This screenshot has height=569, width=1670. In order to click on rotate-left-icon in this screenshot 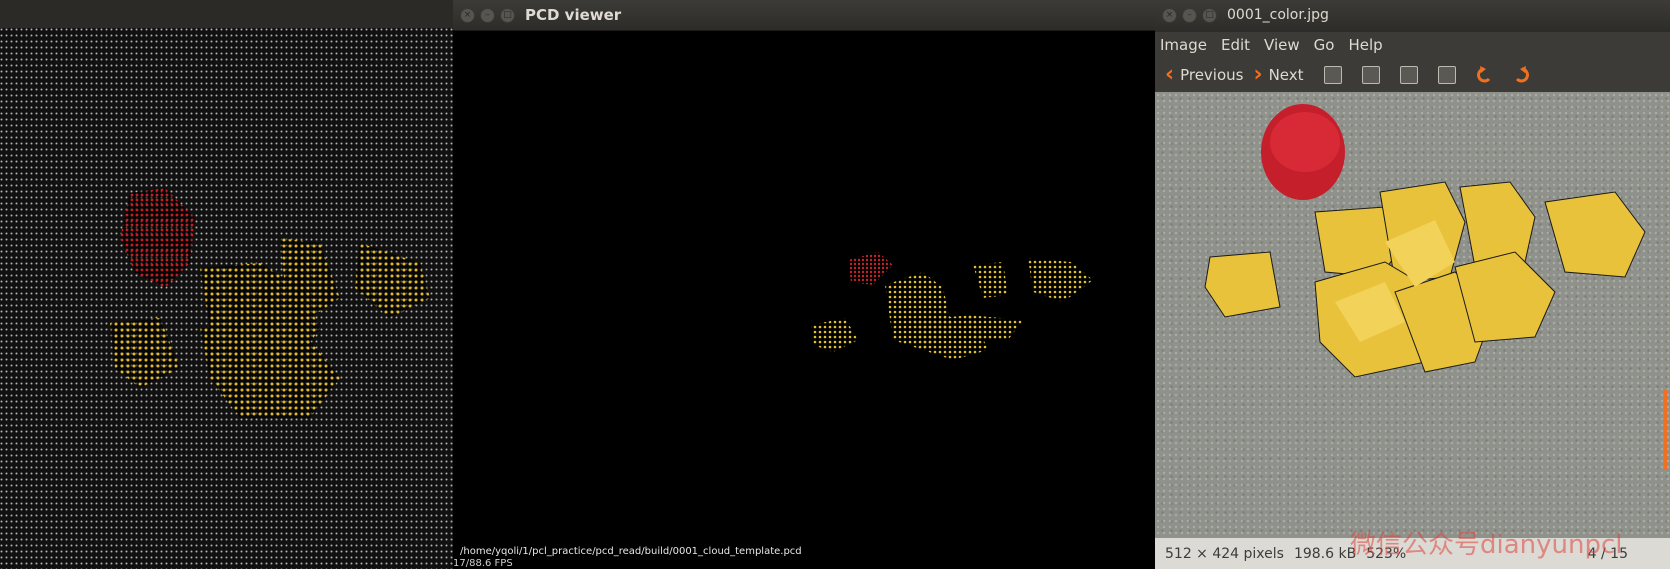, I will do `click(1484, 75)`.